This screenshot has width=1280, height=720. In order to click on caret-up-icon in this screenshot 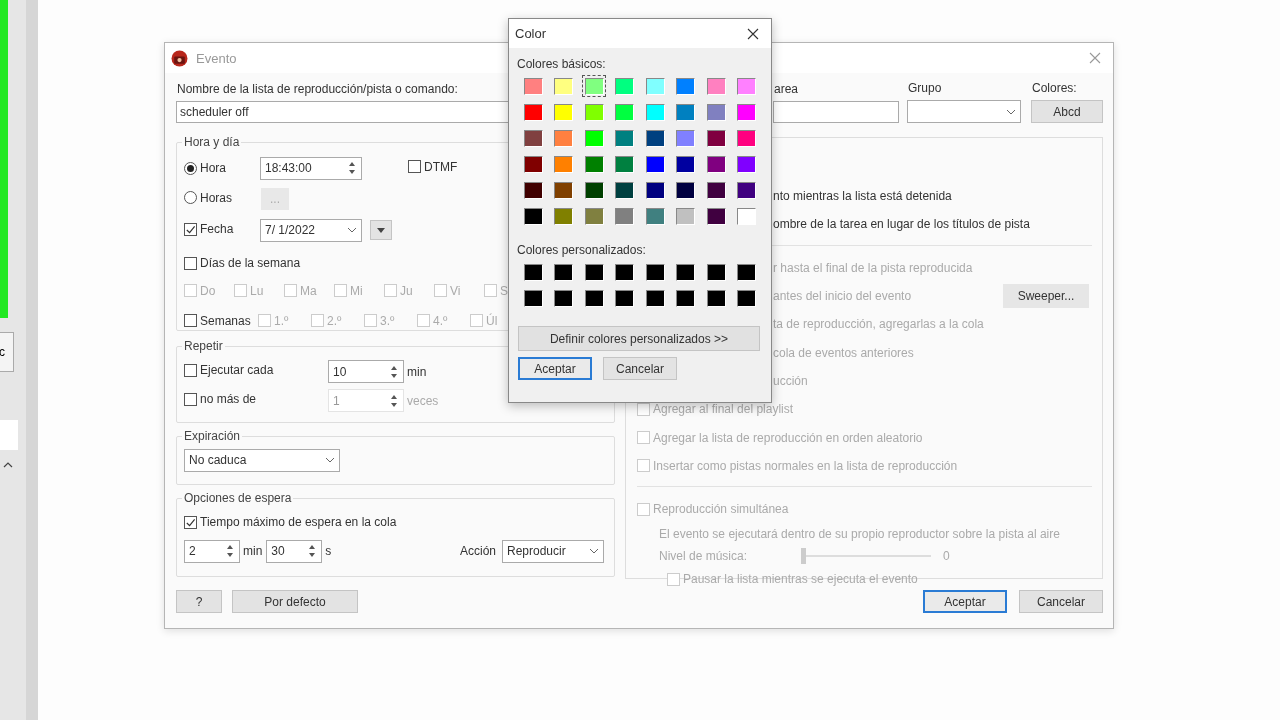, I will do `click(8, 465)`.